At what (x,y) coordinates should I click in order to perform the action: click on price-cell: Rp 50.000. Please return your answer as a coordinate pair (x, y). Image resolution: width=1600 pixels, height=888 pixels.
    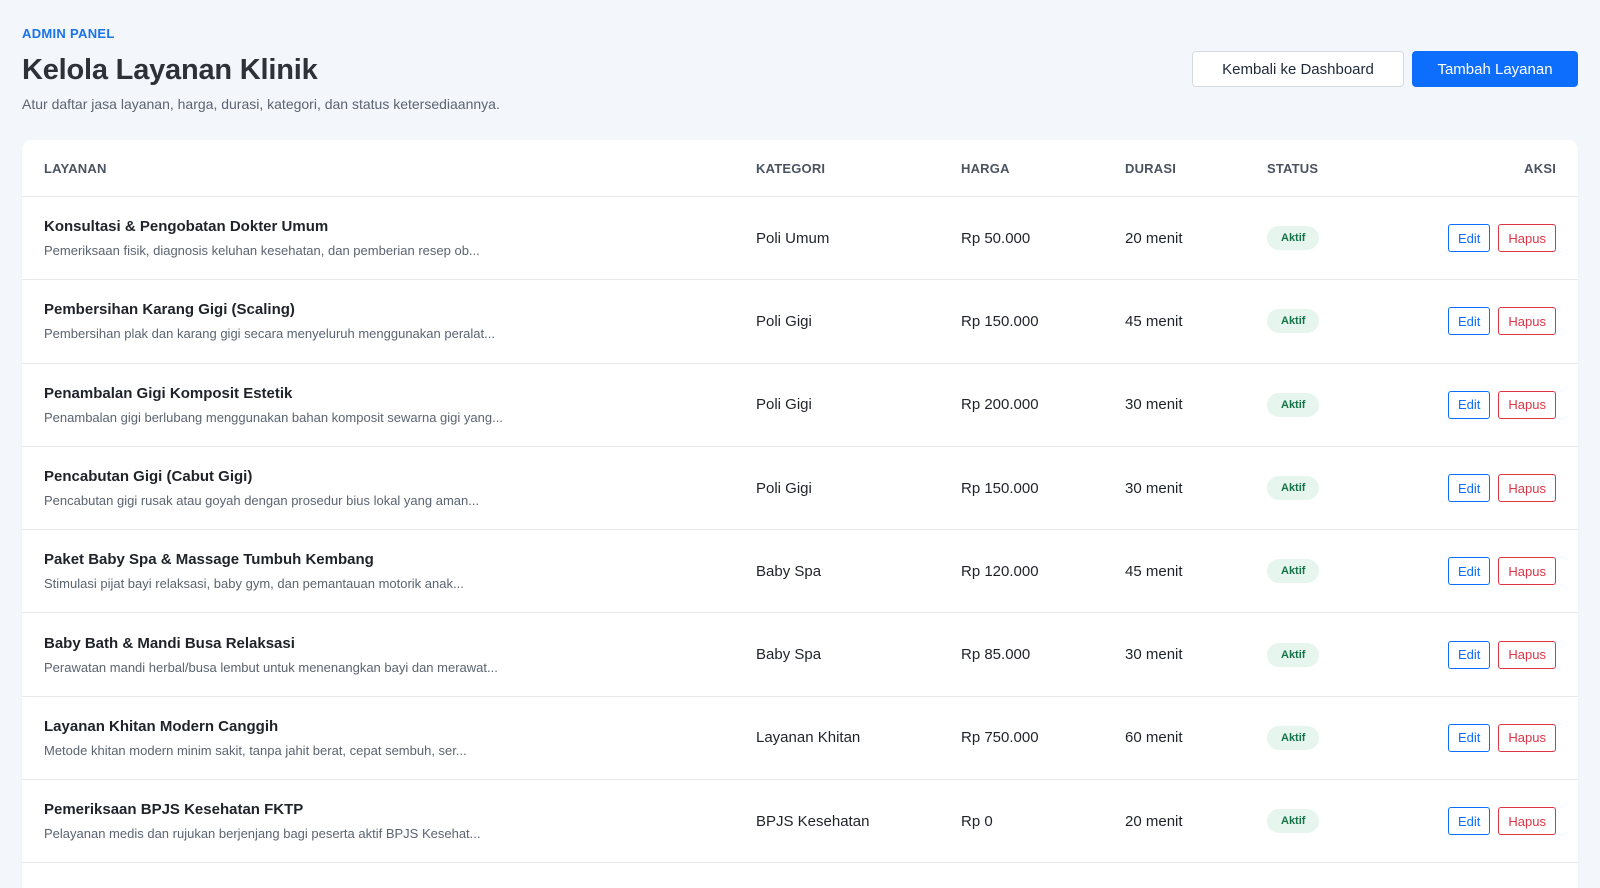
    Looking at the image, I should click on (996, 238).